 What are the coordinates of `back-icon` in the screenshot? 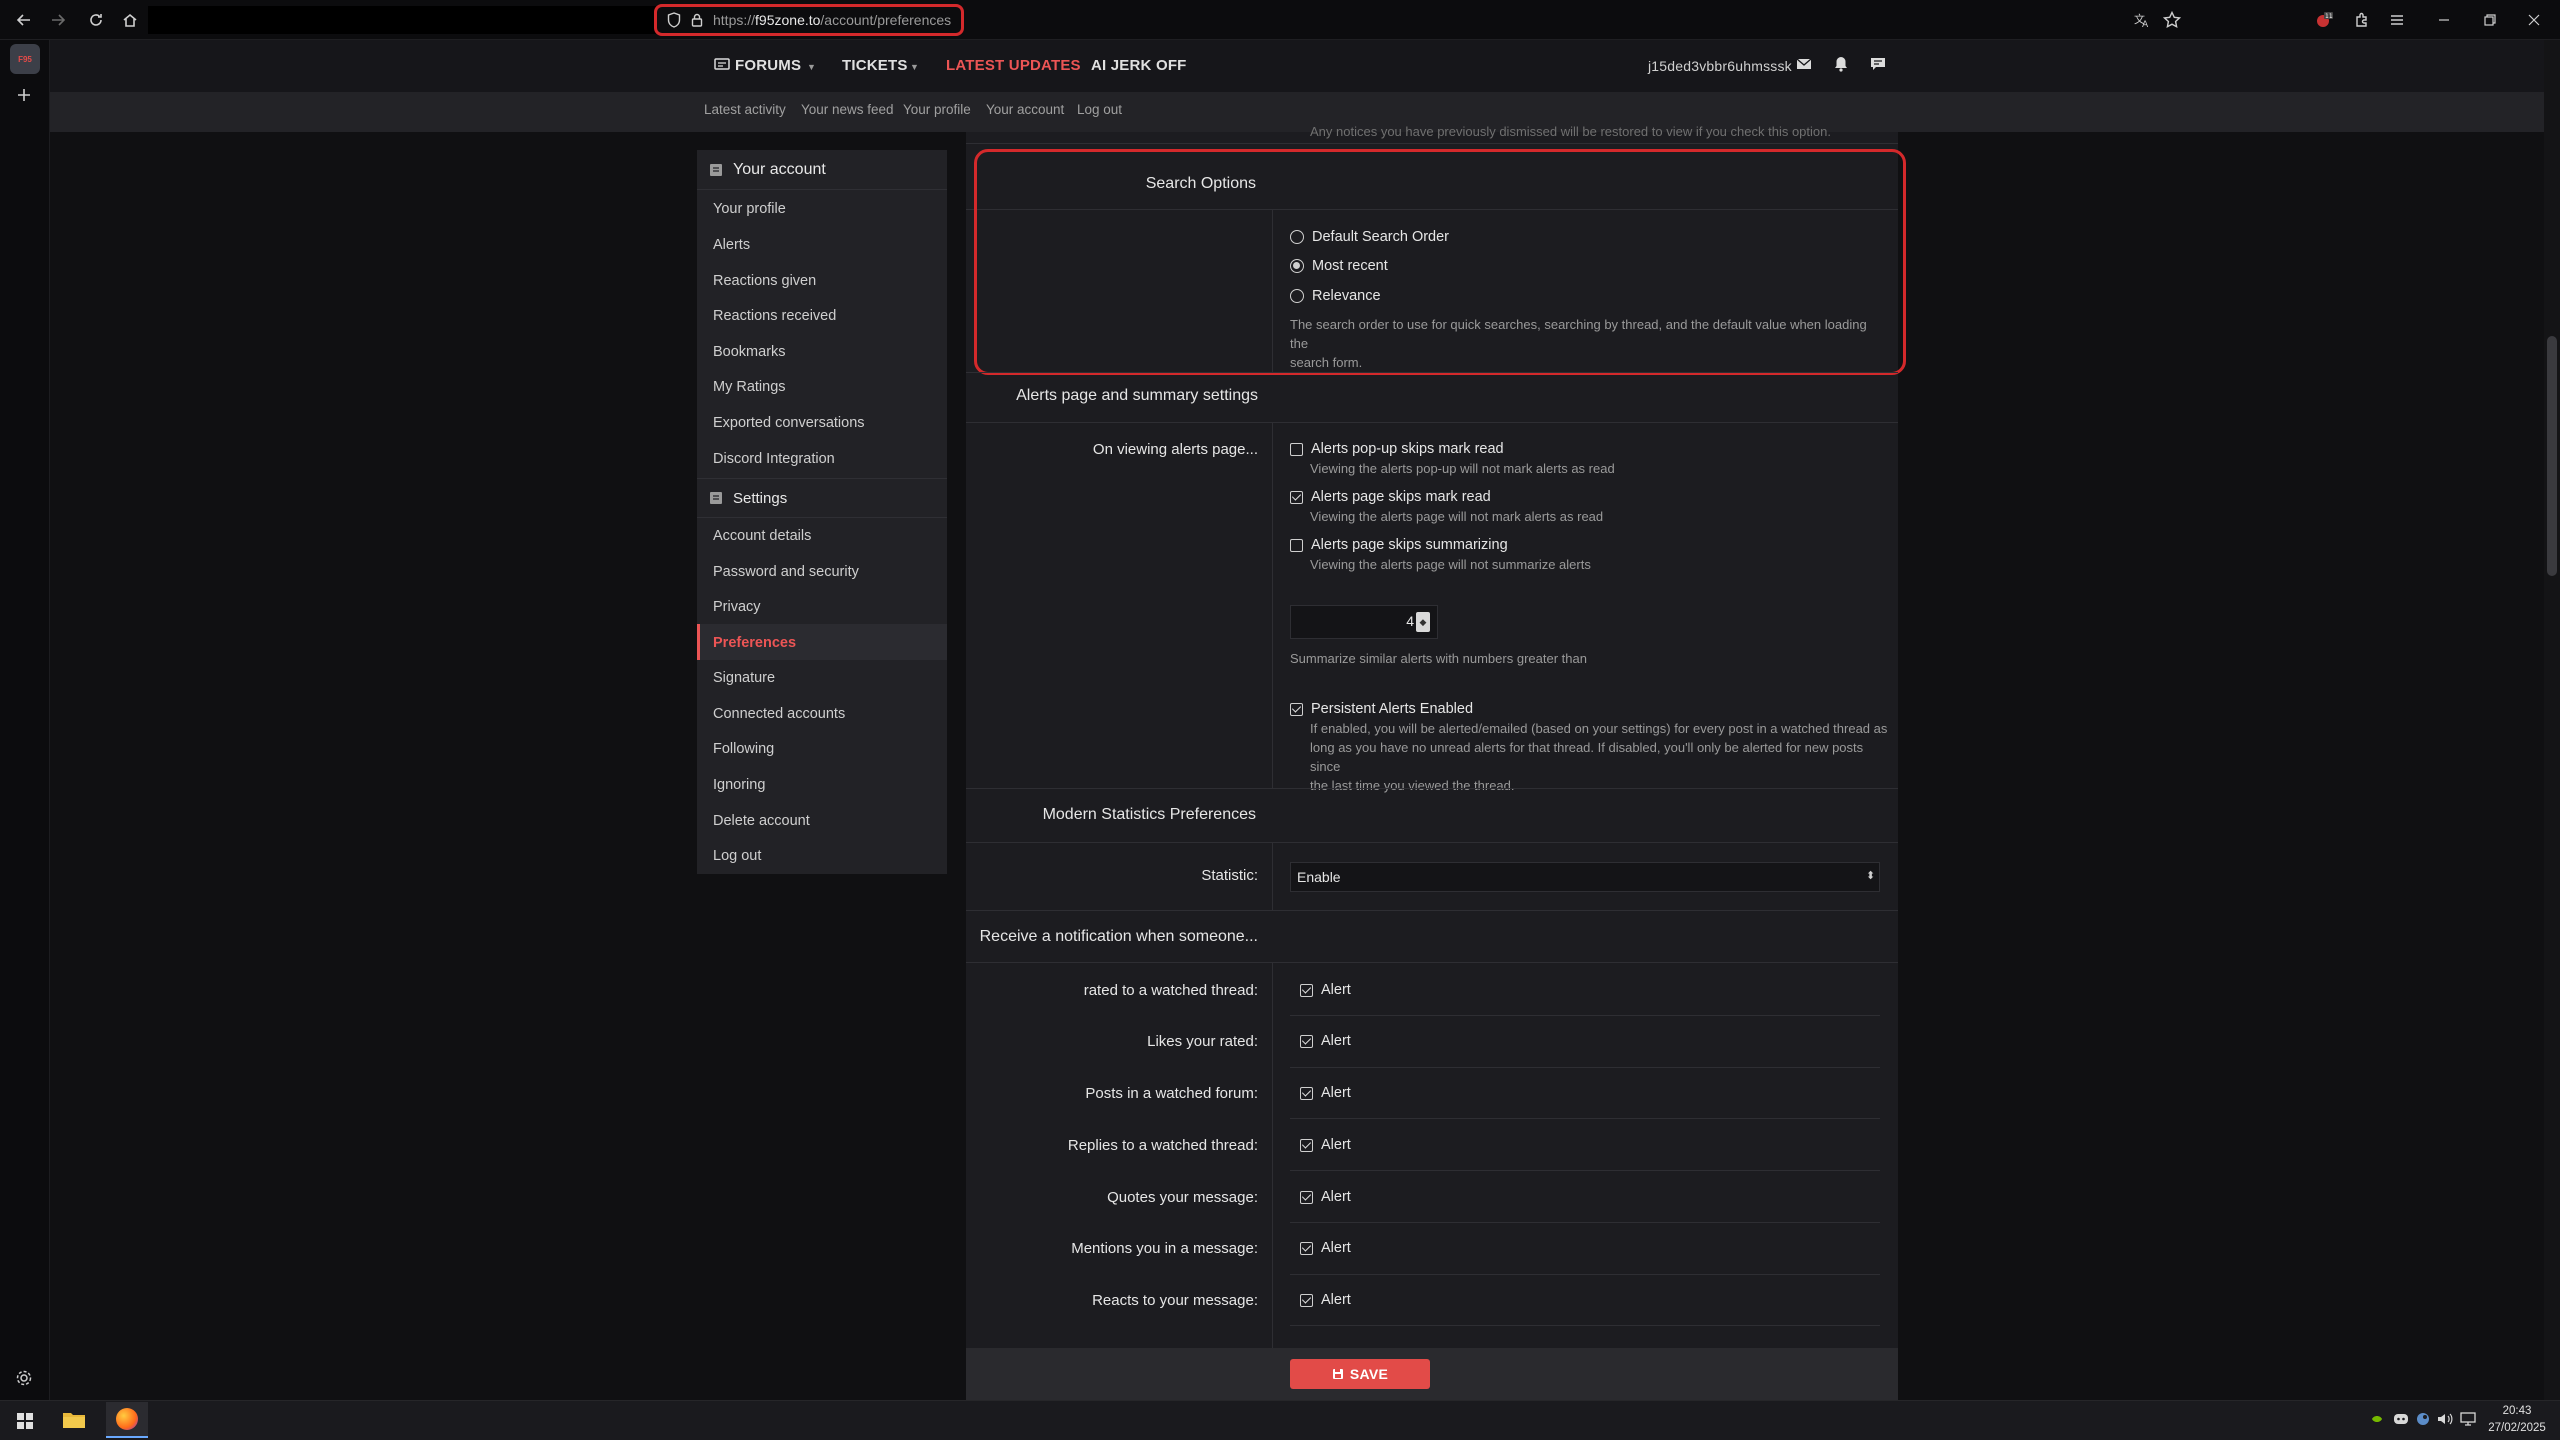 It's located at (24, 20).